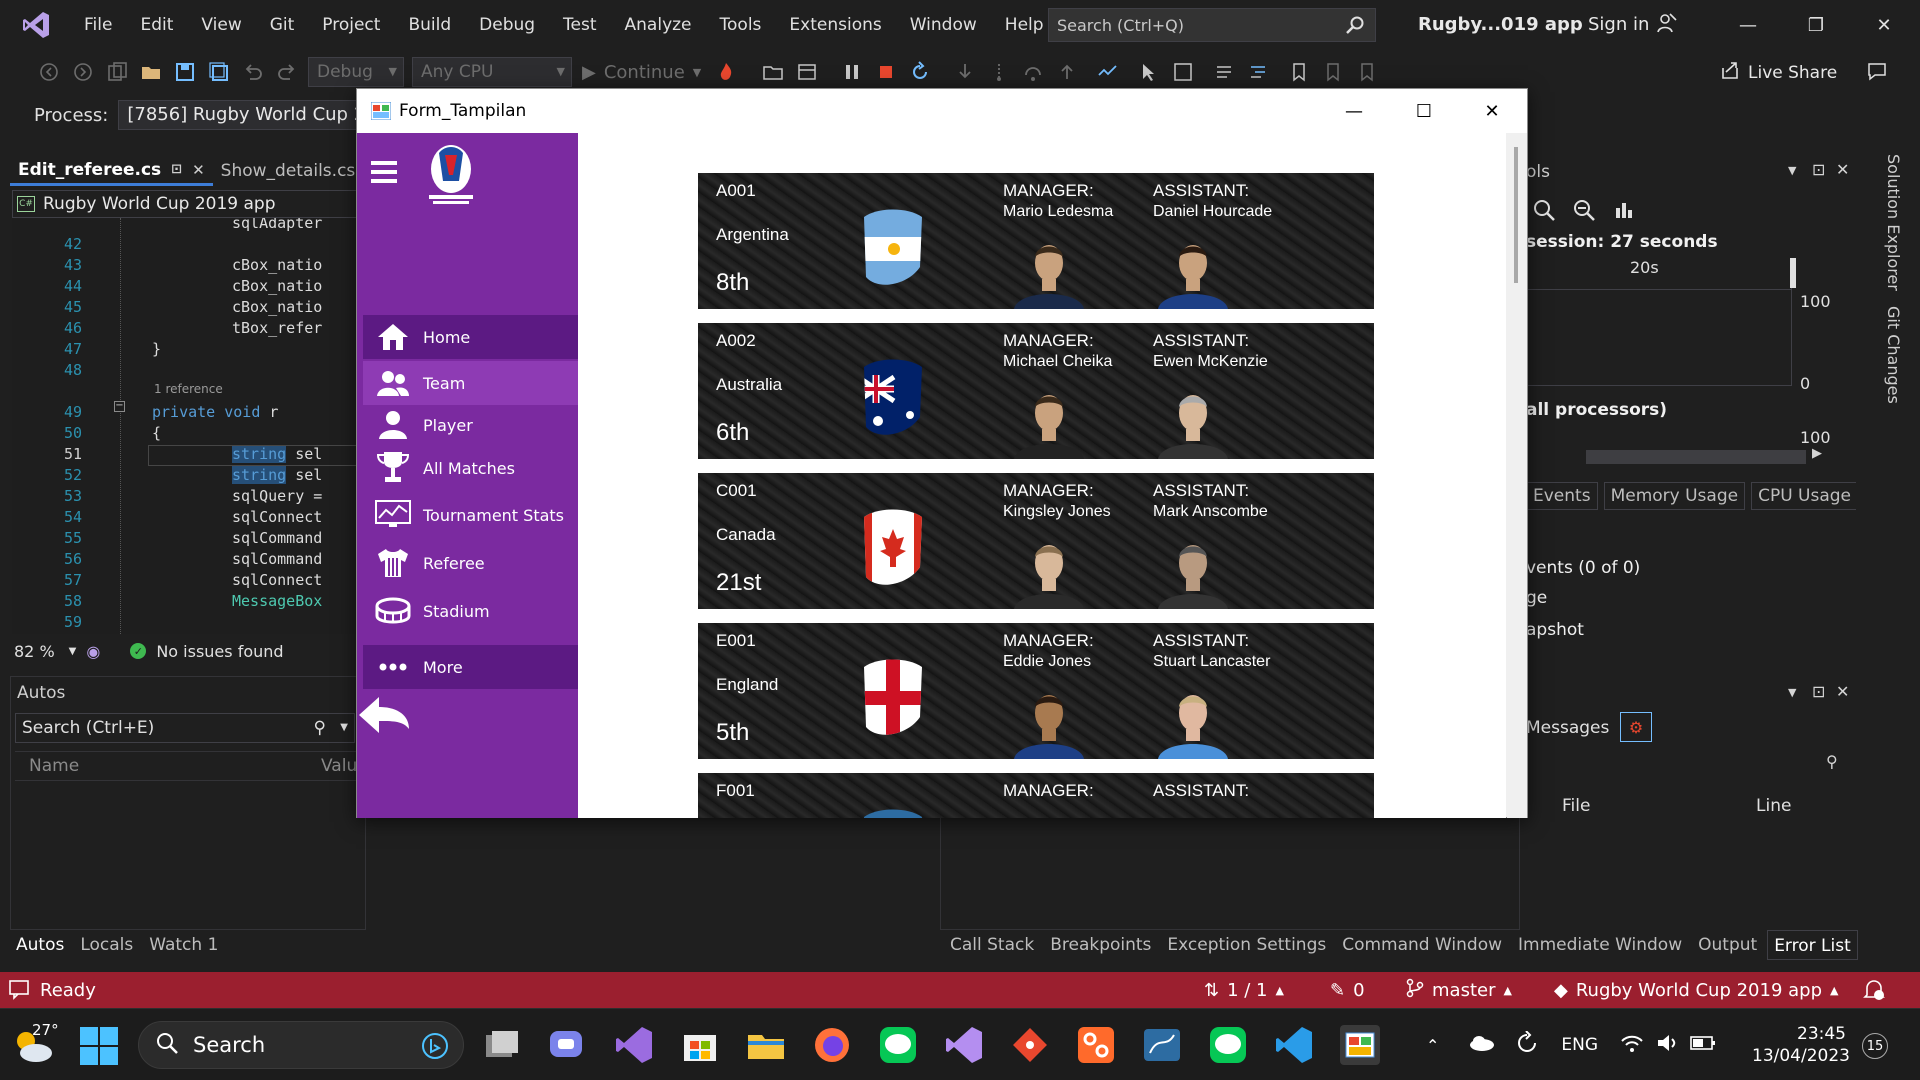 Image resolution: width=1920 pixels, height=1080 pixels. Describe the element at coordinates (351, 25) in the screenshot. I see `menu-project: Project` at that location.